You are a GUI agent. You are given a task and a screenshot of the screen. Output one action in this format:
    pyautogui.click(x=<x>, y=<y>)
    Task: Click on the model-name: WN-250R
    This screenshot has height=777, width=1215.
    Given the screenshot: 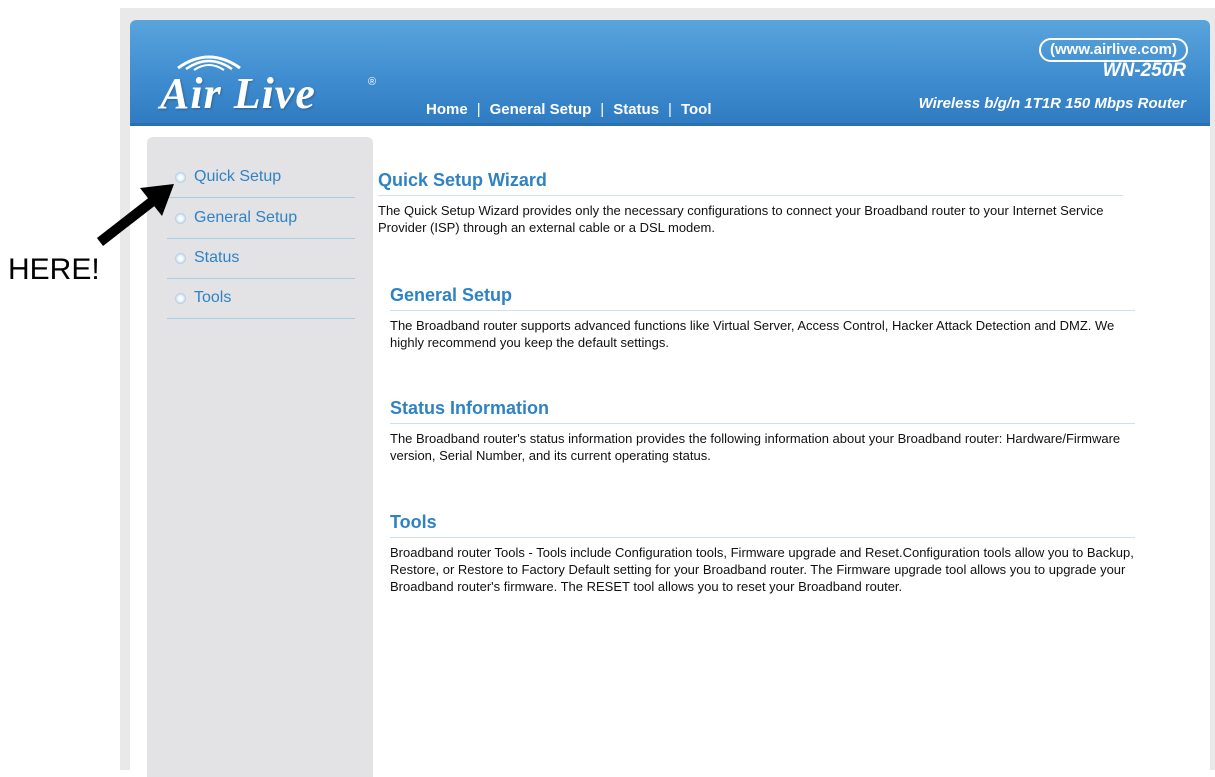 What is the action you would take?
    pyautogui.click(x=1144, y=70)
    